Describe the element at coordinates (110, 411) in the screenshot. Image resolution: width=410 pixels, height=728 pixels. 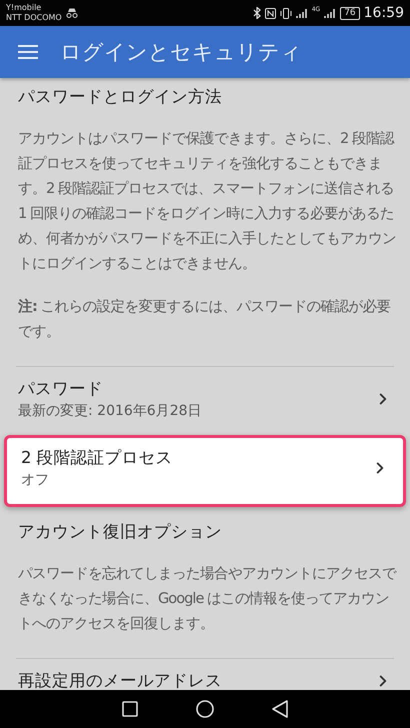
I see `row-detail: 最新の変更: 2016年6月28日` at that location.